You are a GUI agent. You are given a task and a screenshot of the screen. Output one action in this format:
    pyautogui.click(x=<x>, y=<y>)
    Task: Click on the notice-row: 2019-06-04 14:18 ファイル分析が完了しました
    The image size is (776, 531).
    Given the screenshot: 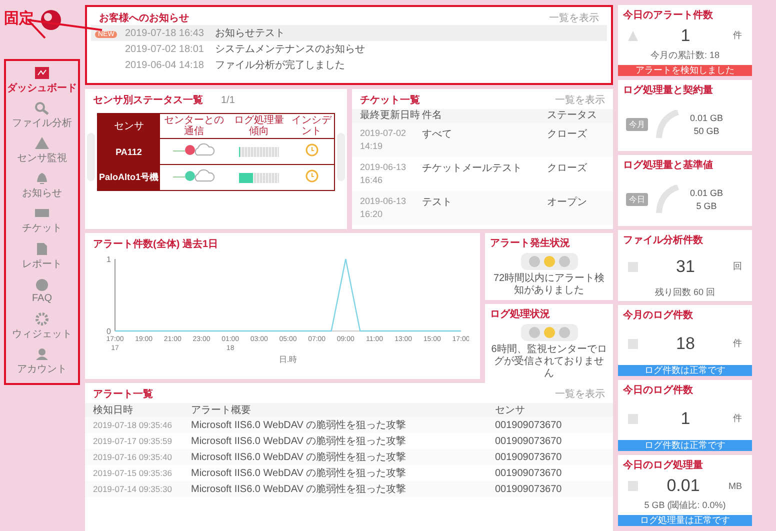 What is the action you would take?
    pyautogui.click(x=349, y=65)
    